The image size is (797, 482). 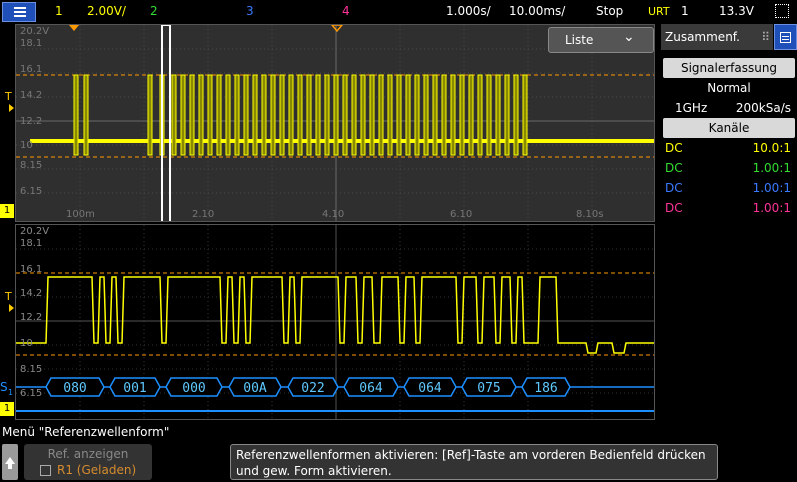 What do you see at coordinates (685, 11) in the screenshot?
I see `trigger-source: 1` at bounding box center [685, 11].